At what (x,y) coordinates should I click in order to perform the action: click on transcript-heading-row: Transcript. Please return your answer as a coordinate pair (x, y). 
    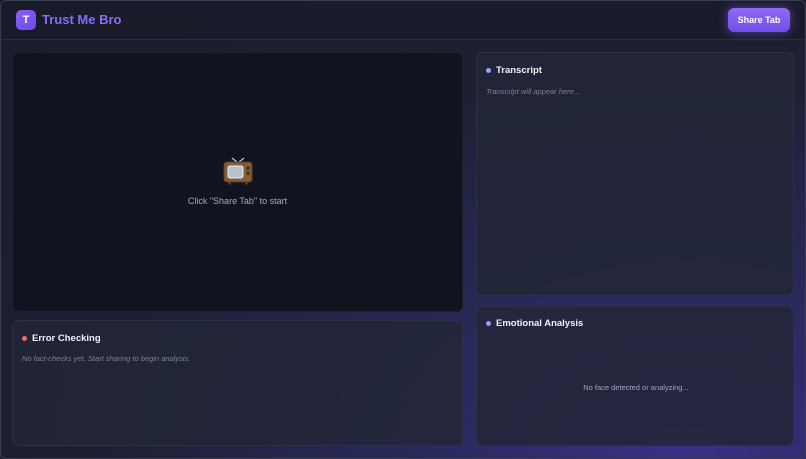
    Looking at the image, I should click on (514, 70).